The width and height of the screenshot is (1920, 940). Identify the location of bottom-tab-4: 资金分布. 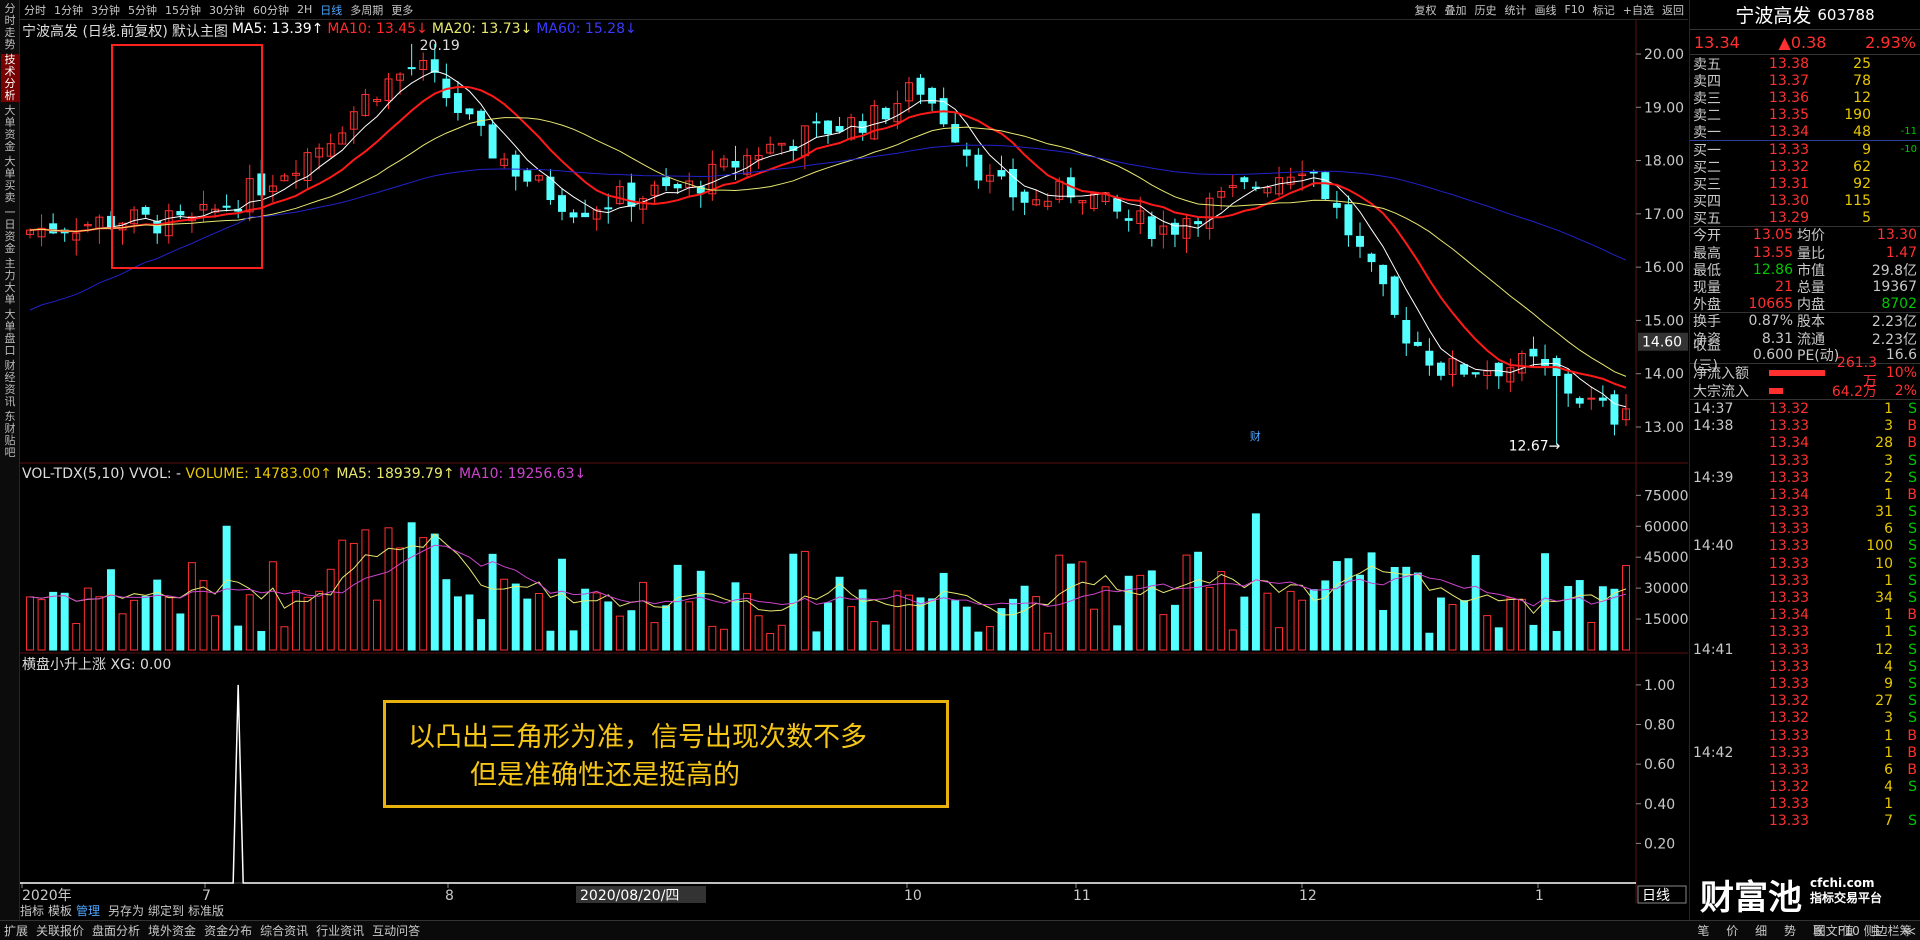
(228, 930).